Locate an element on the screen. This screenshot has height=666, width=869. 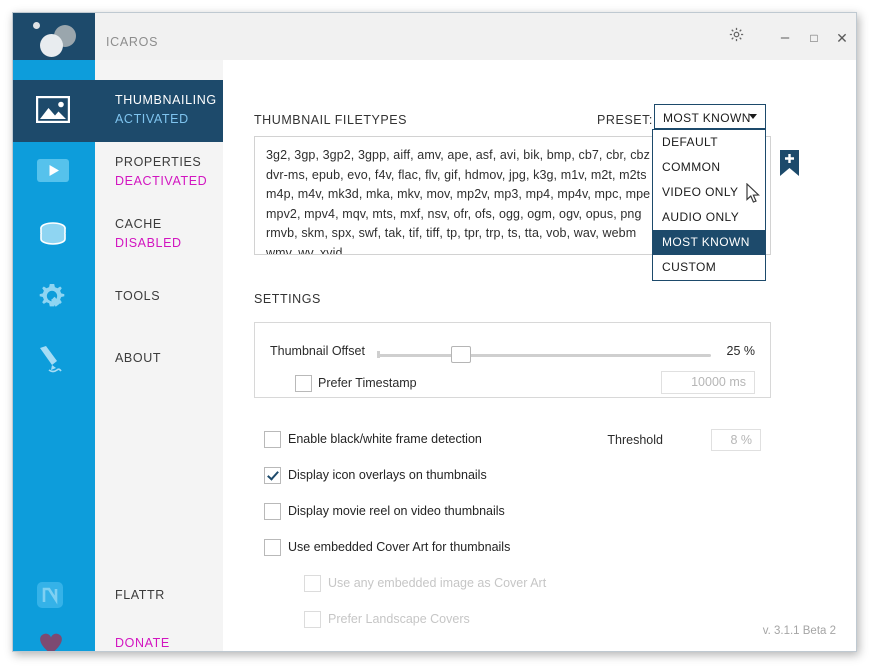
sidebar-item-status: DEACTIVATED is located at coordinates (161, 181).